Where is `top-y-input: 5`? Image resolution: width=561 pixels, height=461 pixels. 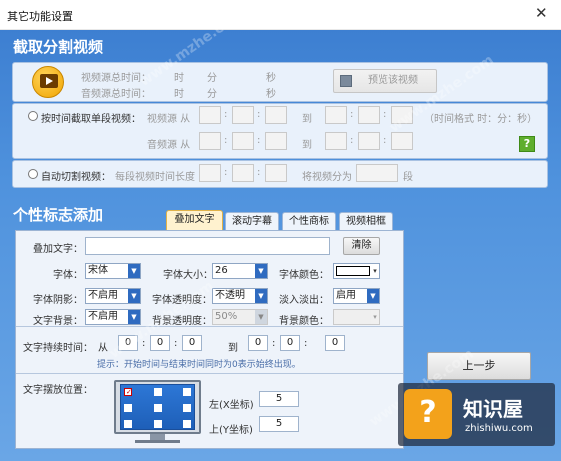 top-y-input: 5 is located at coordinates (279, 424).